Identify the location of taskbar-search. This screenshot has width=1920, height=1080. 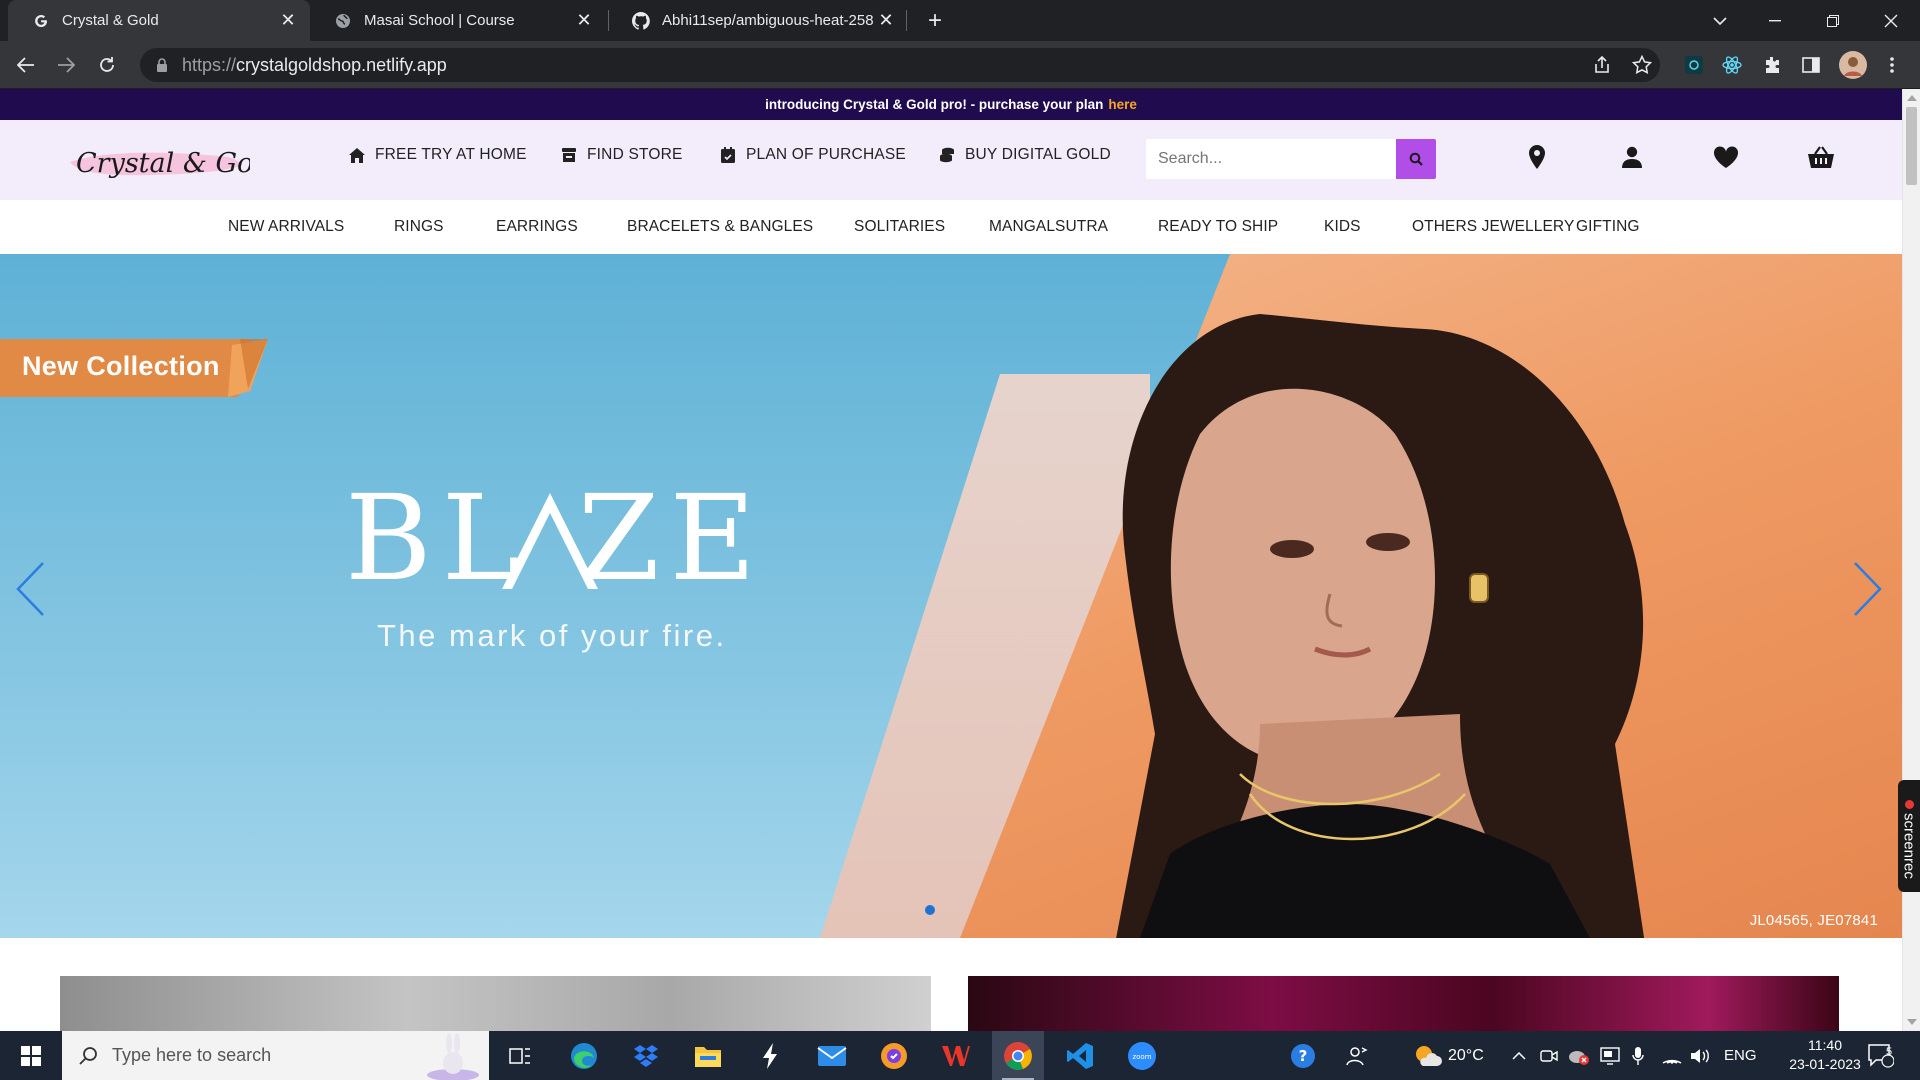
(275, 1055).